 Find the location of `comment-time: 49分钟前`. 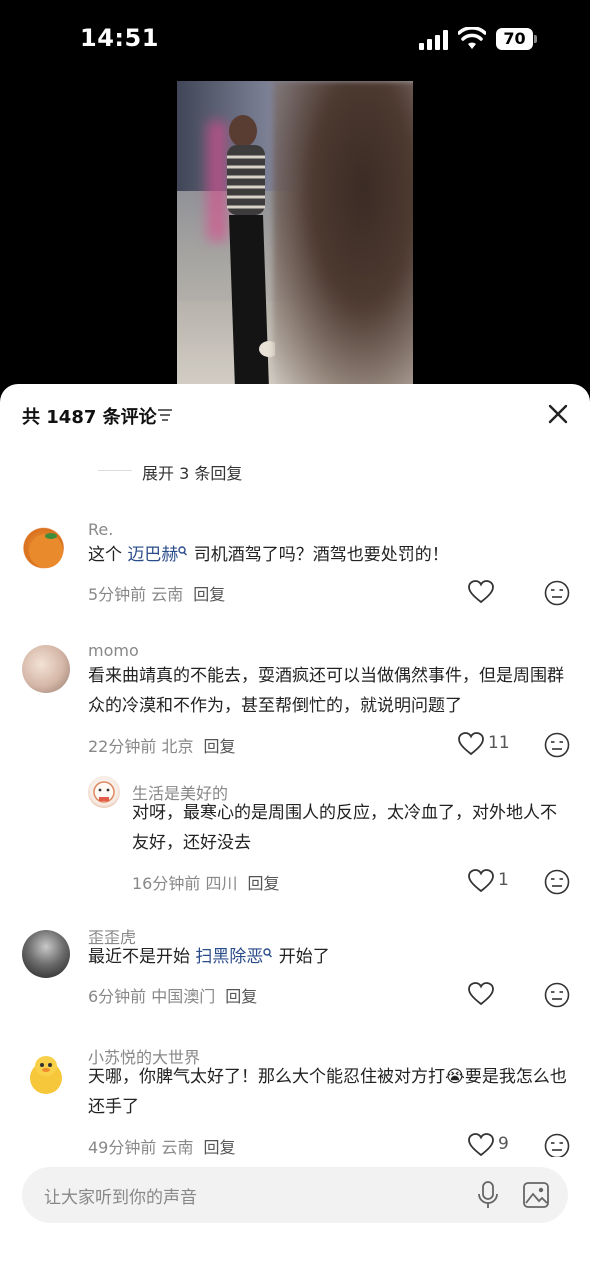

comment-time: 49分钟前 is located at coordinates (122, 1147).